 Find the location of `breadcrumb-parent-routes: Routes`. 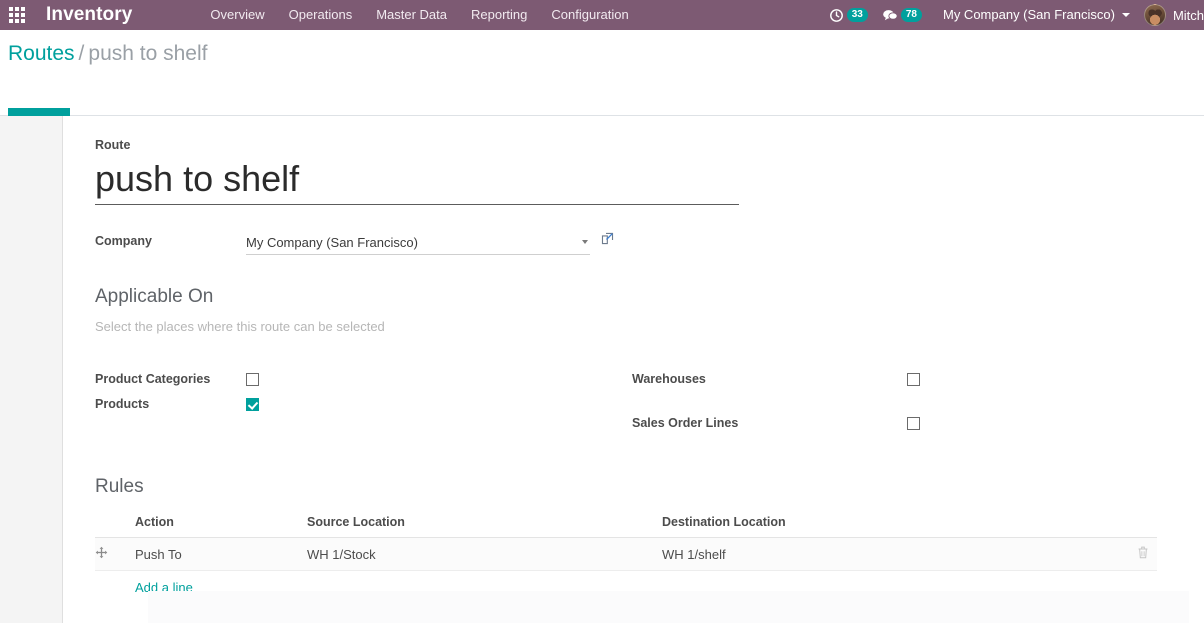

breadcrumb-parent-routes: Routes is located at coordinates (41, 53).